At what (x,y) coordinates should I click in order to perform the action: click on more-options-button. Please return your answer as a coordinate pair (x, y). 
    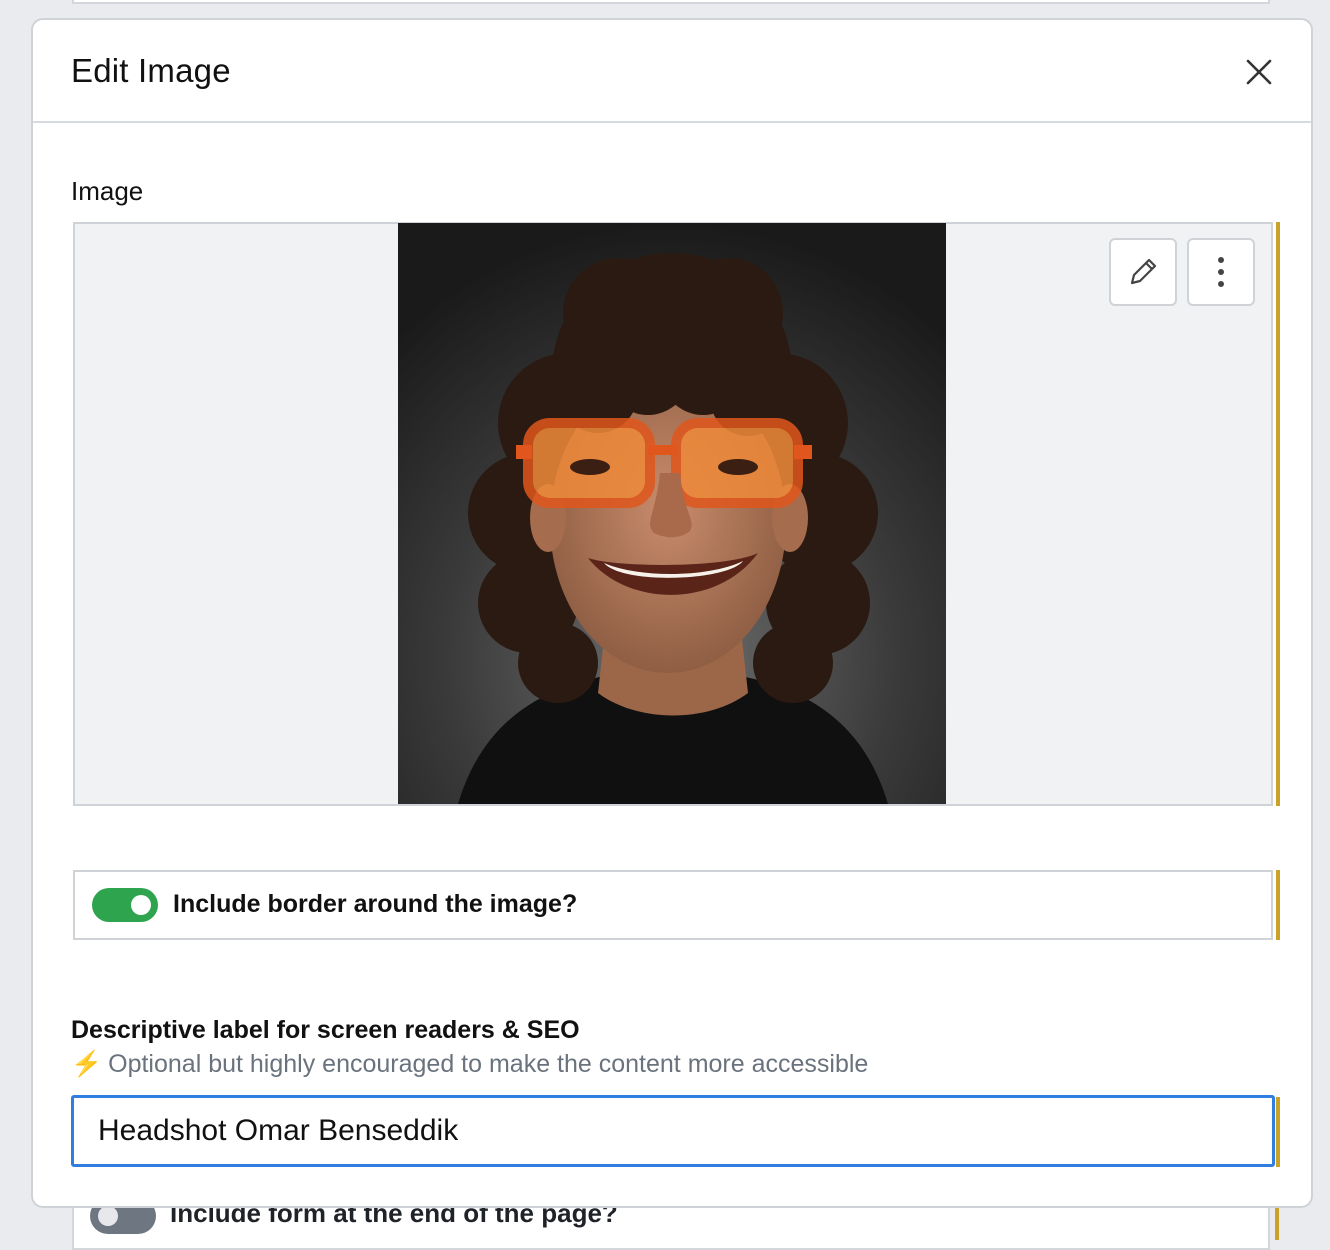
    Looking at the image, I should click on (1221, 272).